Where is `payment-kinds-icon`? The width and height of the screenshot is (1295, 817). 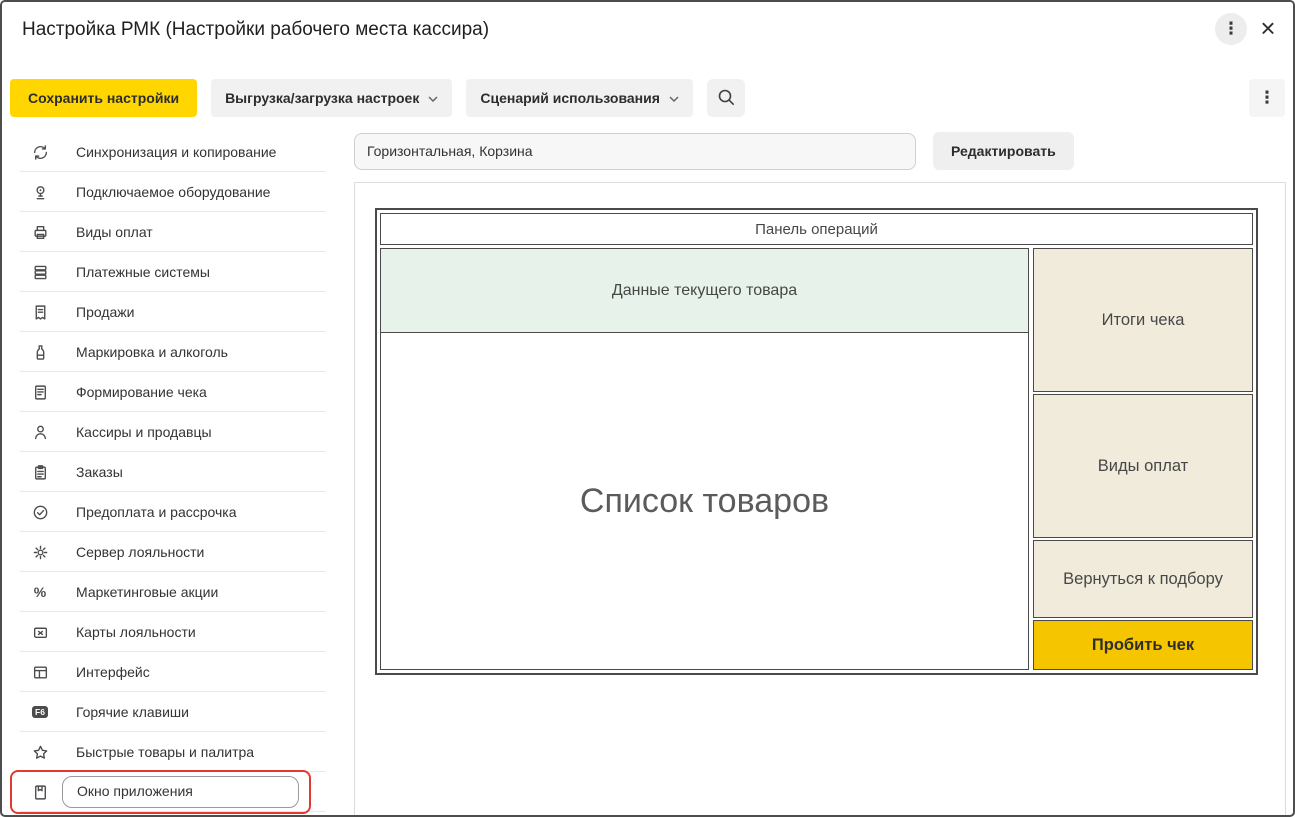
payment-kinds-icon is located at coordinates (40, 232).